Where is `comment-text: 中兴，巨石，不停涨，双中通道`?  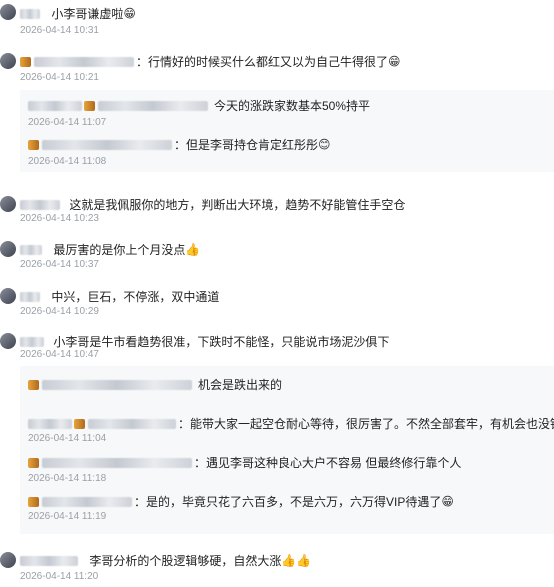
comment-text: 中兴，巨石，不停涨，双中通道 is located at coordinates (135, 297).